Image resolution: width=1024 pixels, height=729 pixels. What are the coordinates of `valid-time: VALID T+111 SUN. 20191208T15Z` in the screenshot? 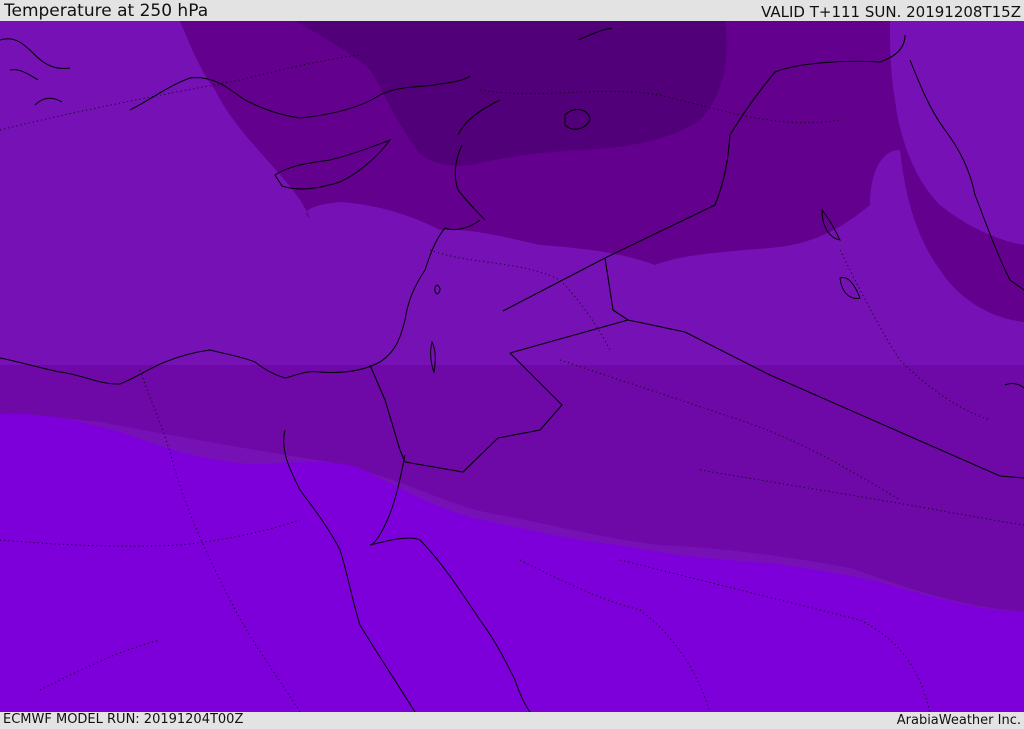 It's located at (891, 12).